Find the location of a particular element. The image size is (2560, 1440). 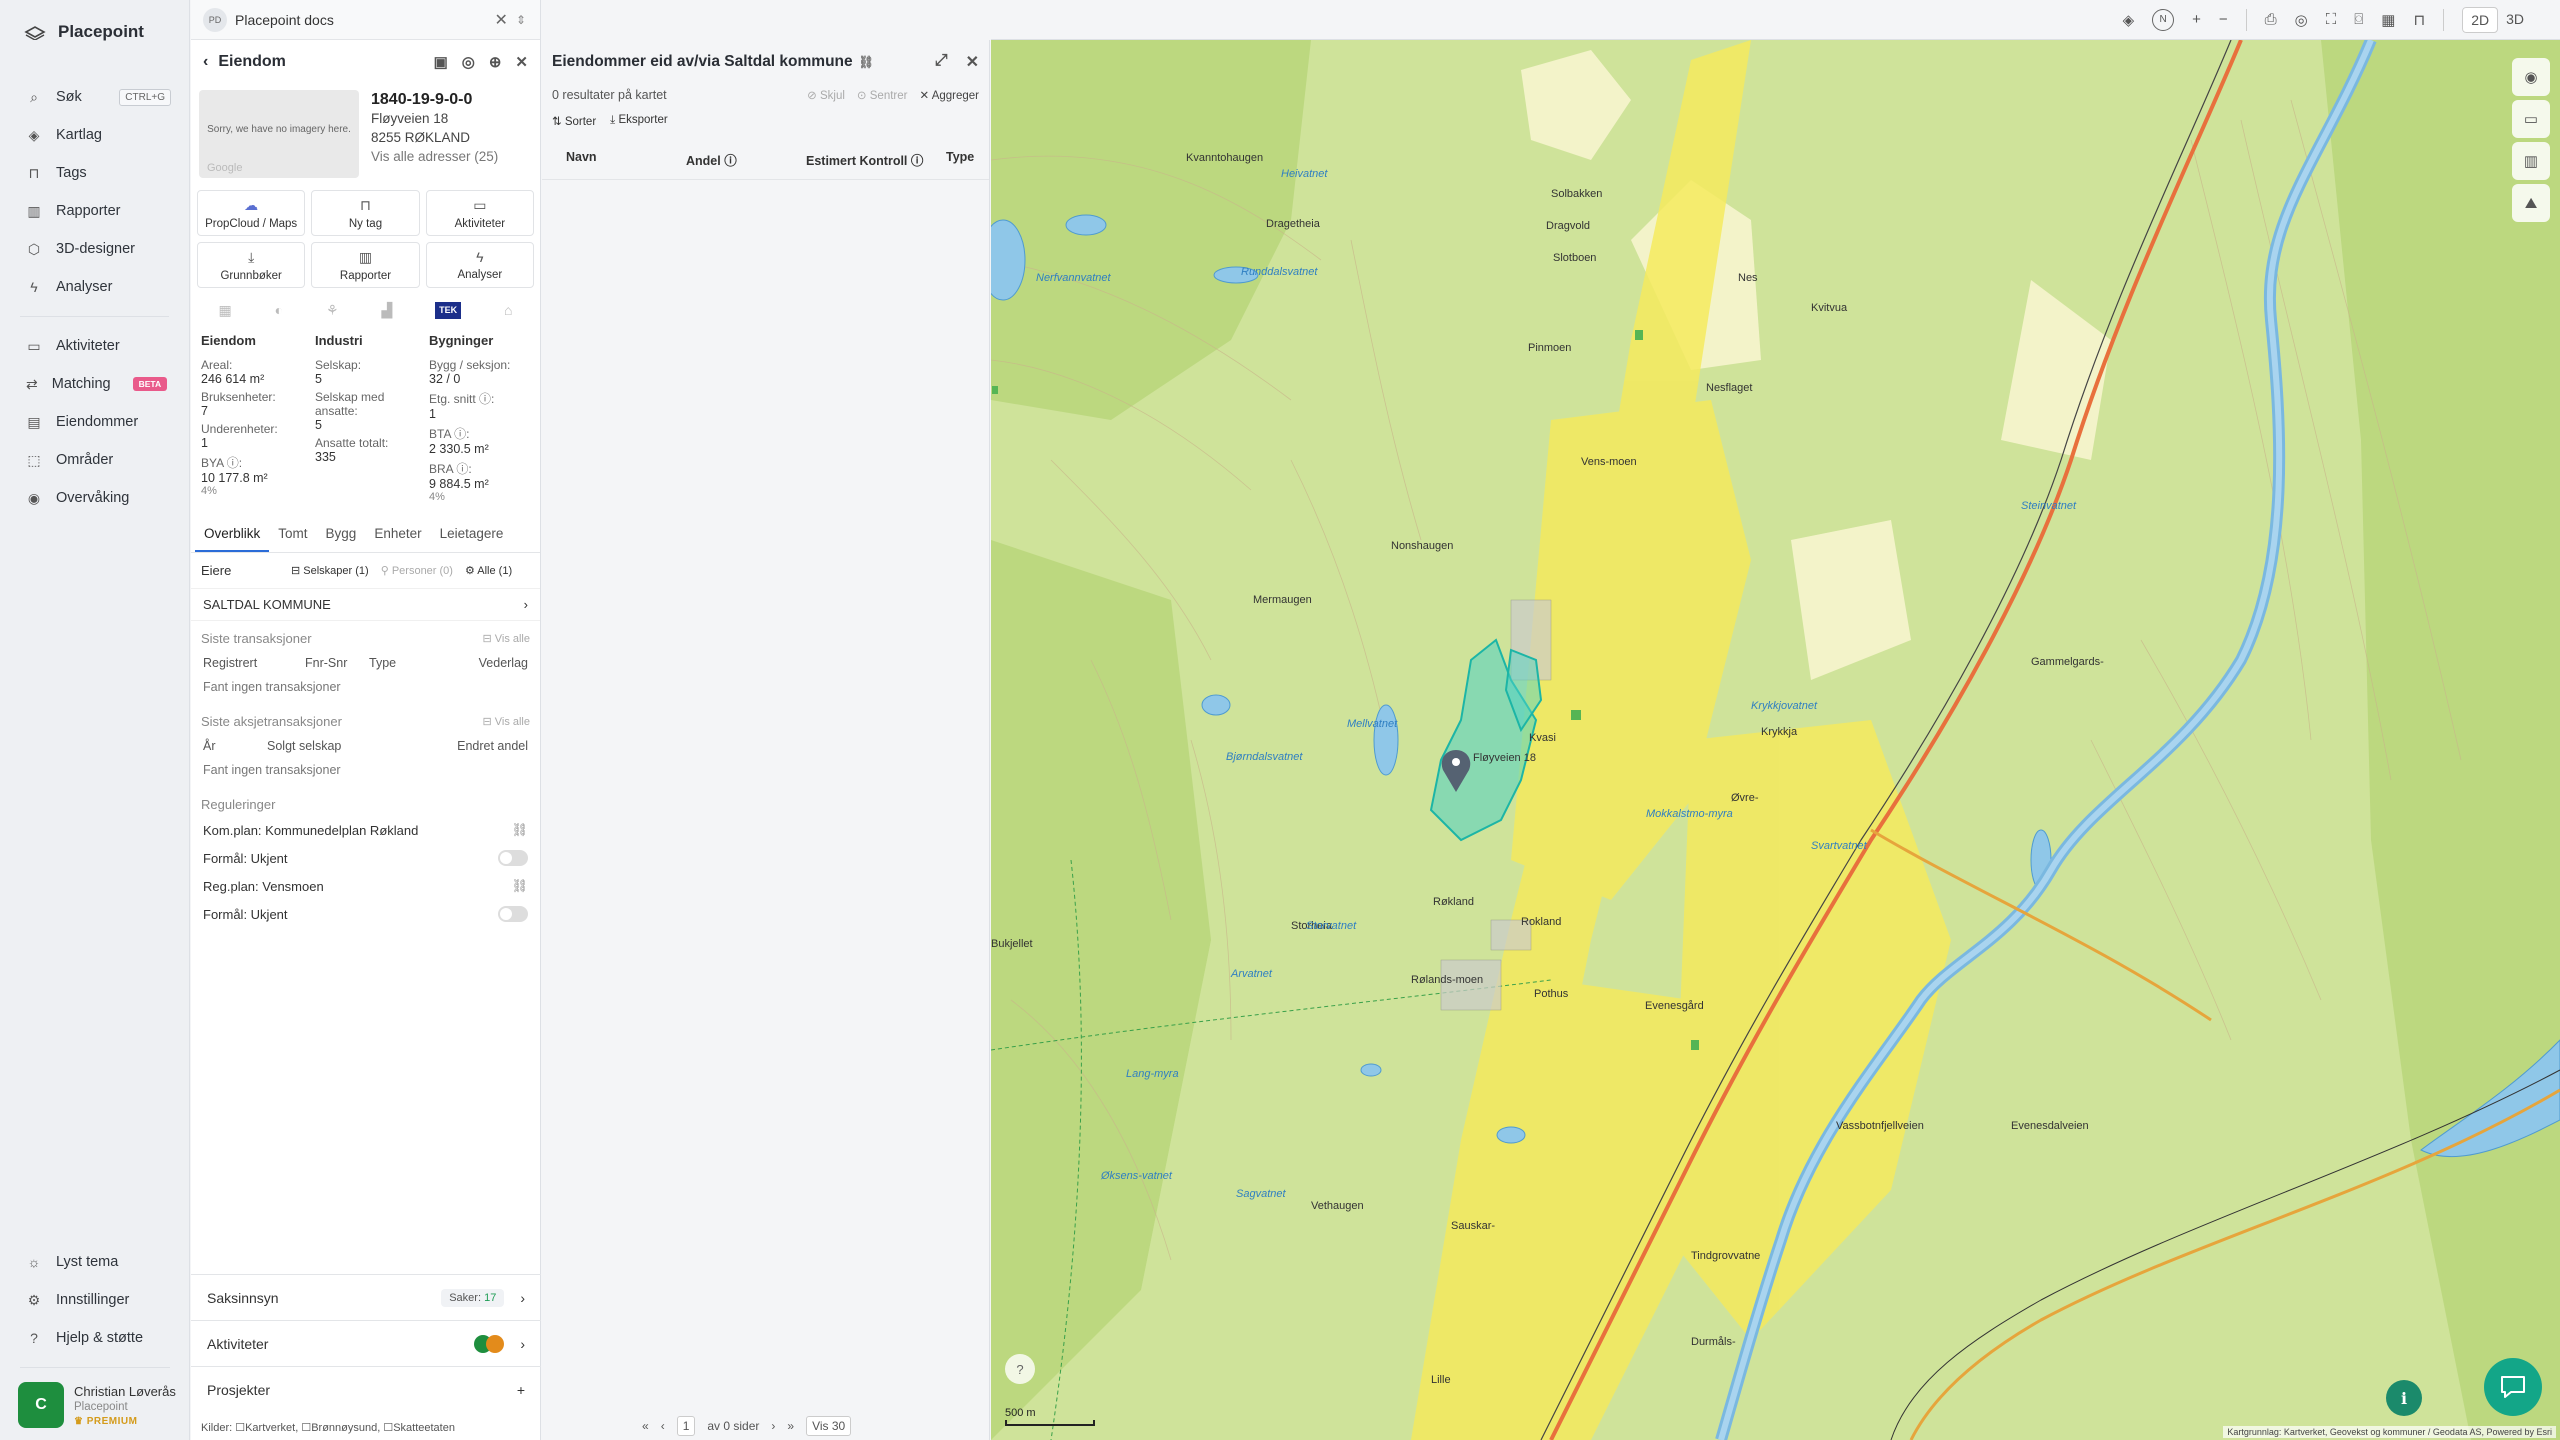

reg-komplan: Kom.plan: Kommunedelplan Røkland ⛓ is located at coordinates (365, 830).